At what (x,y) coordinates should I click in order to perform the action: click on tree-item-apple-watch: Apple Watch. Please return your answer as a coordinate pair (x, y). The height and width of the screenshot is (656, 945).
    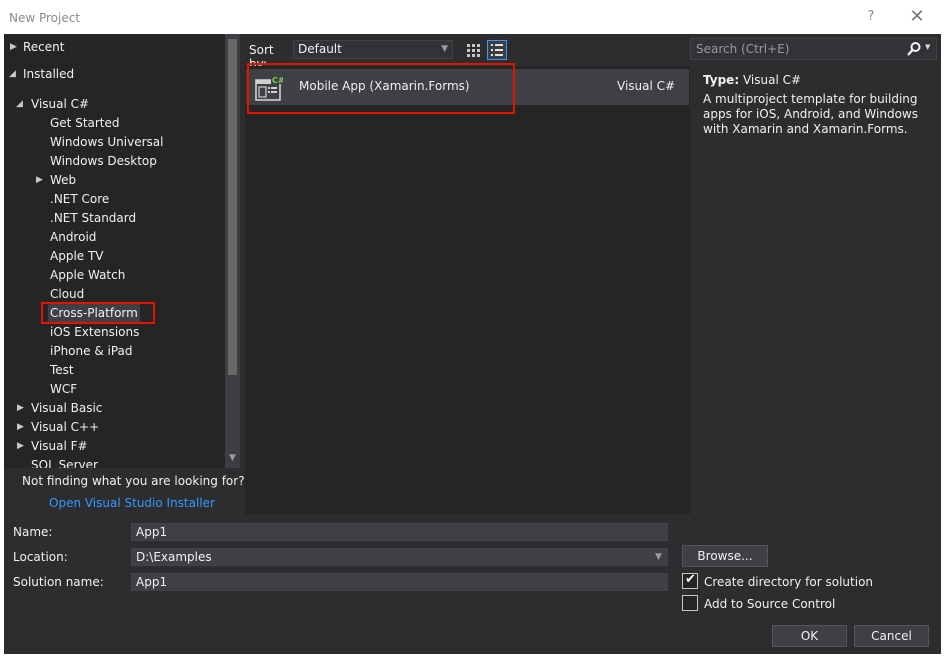
    Looking at the image, I should click on (87, 275).